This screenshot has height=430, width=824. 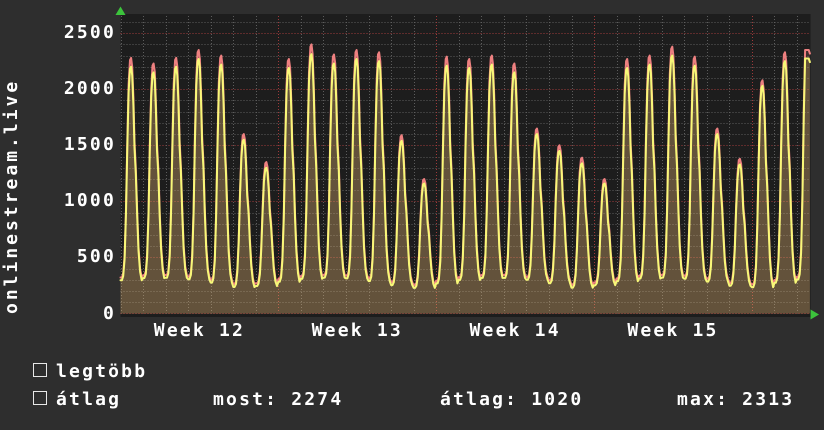 I want to click on y-tick-label: 1500, so click(x=89, y=144).